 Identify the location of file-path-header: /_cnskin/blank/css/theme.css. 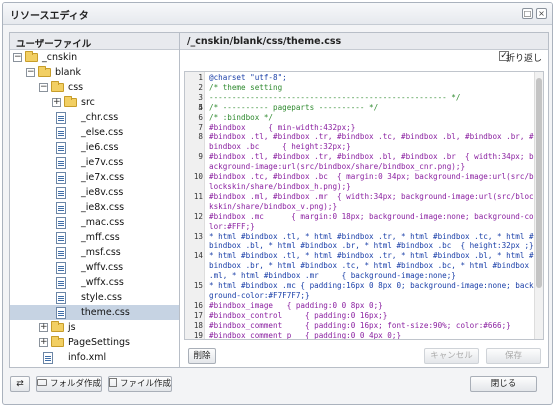
(364, 41).